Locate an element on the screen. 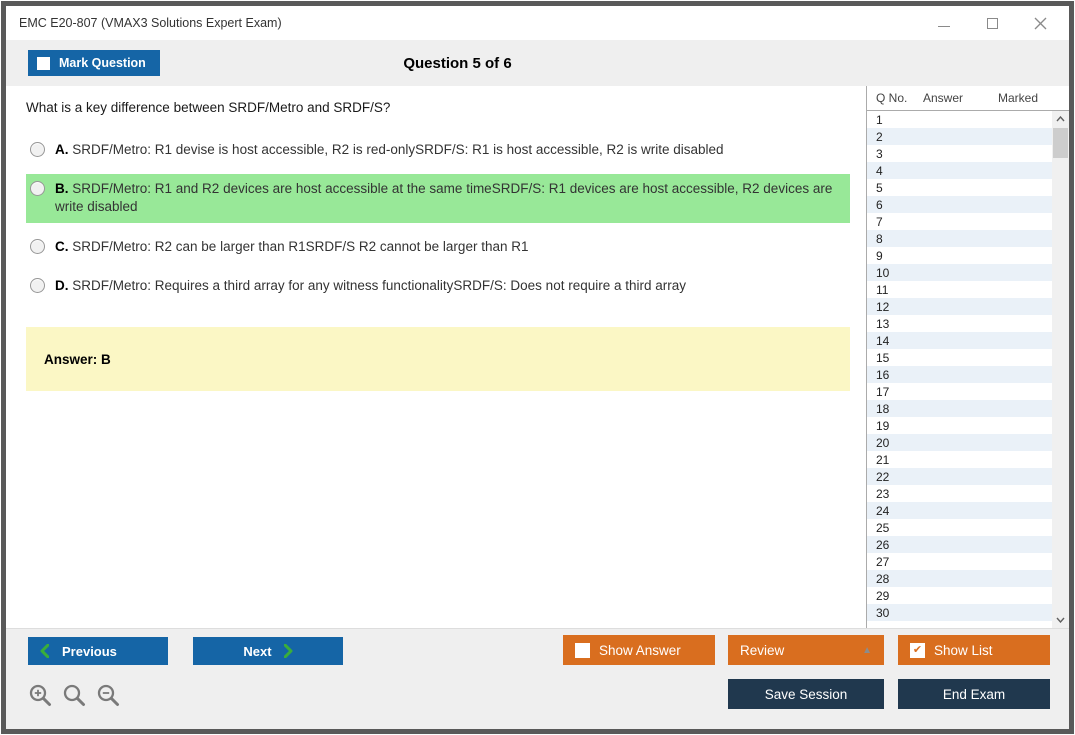  radio-button-a is located at coordinates (37, 149).